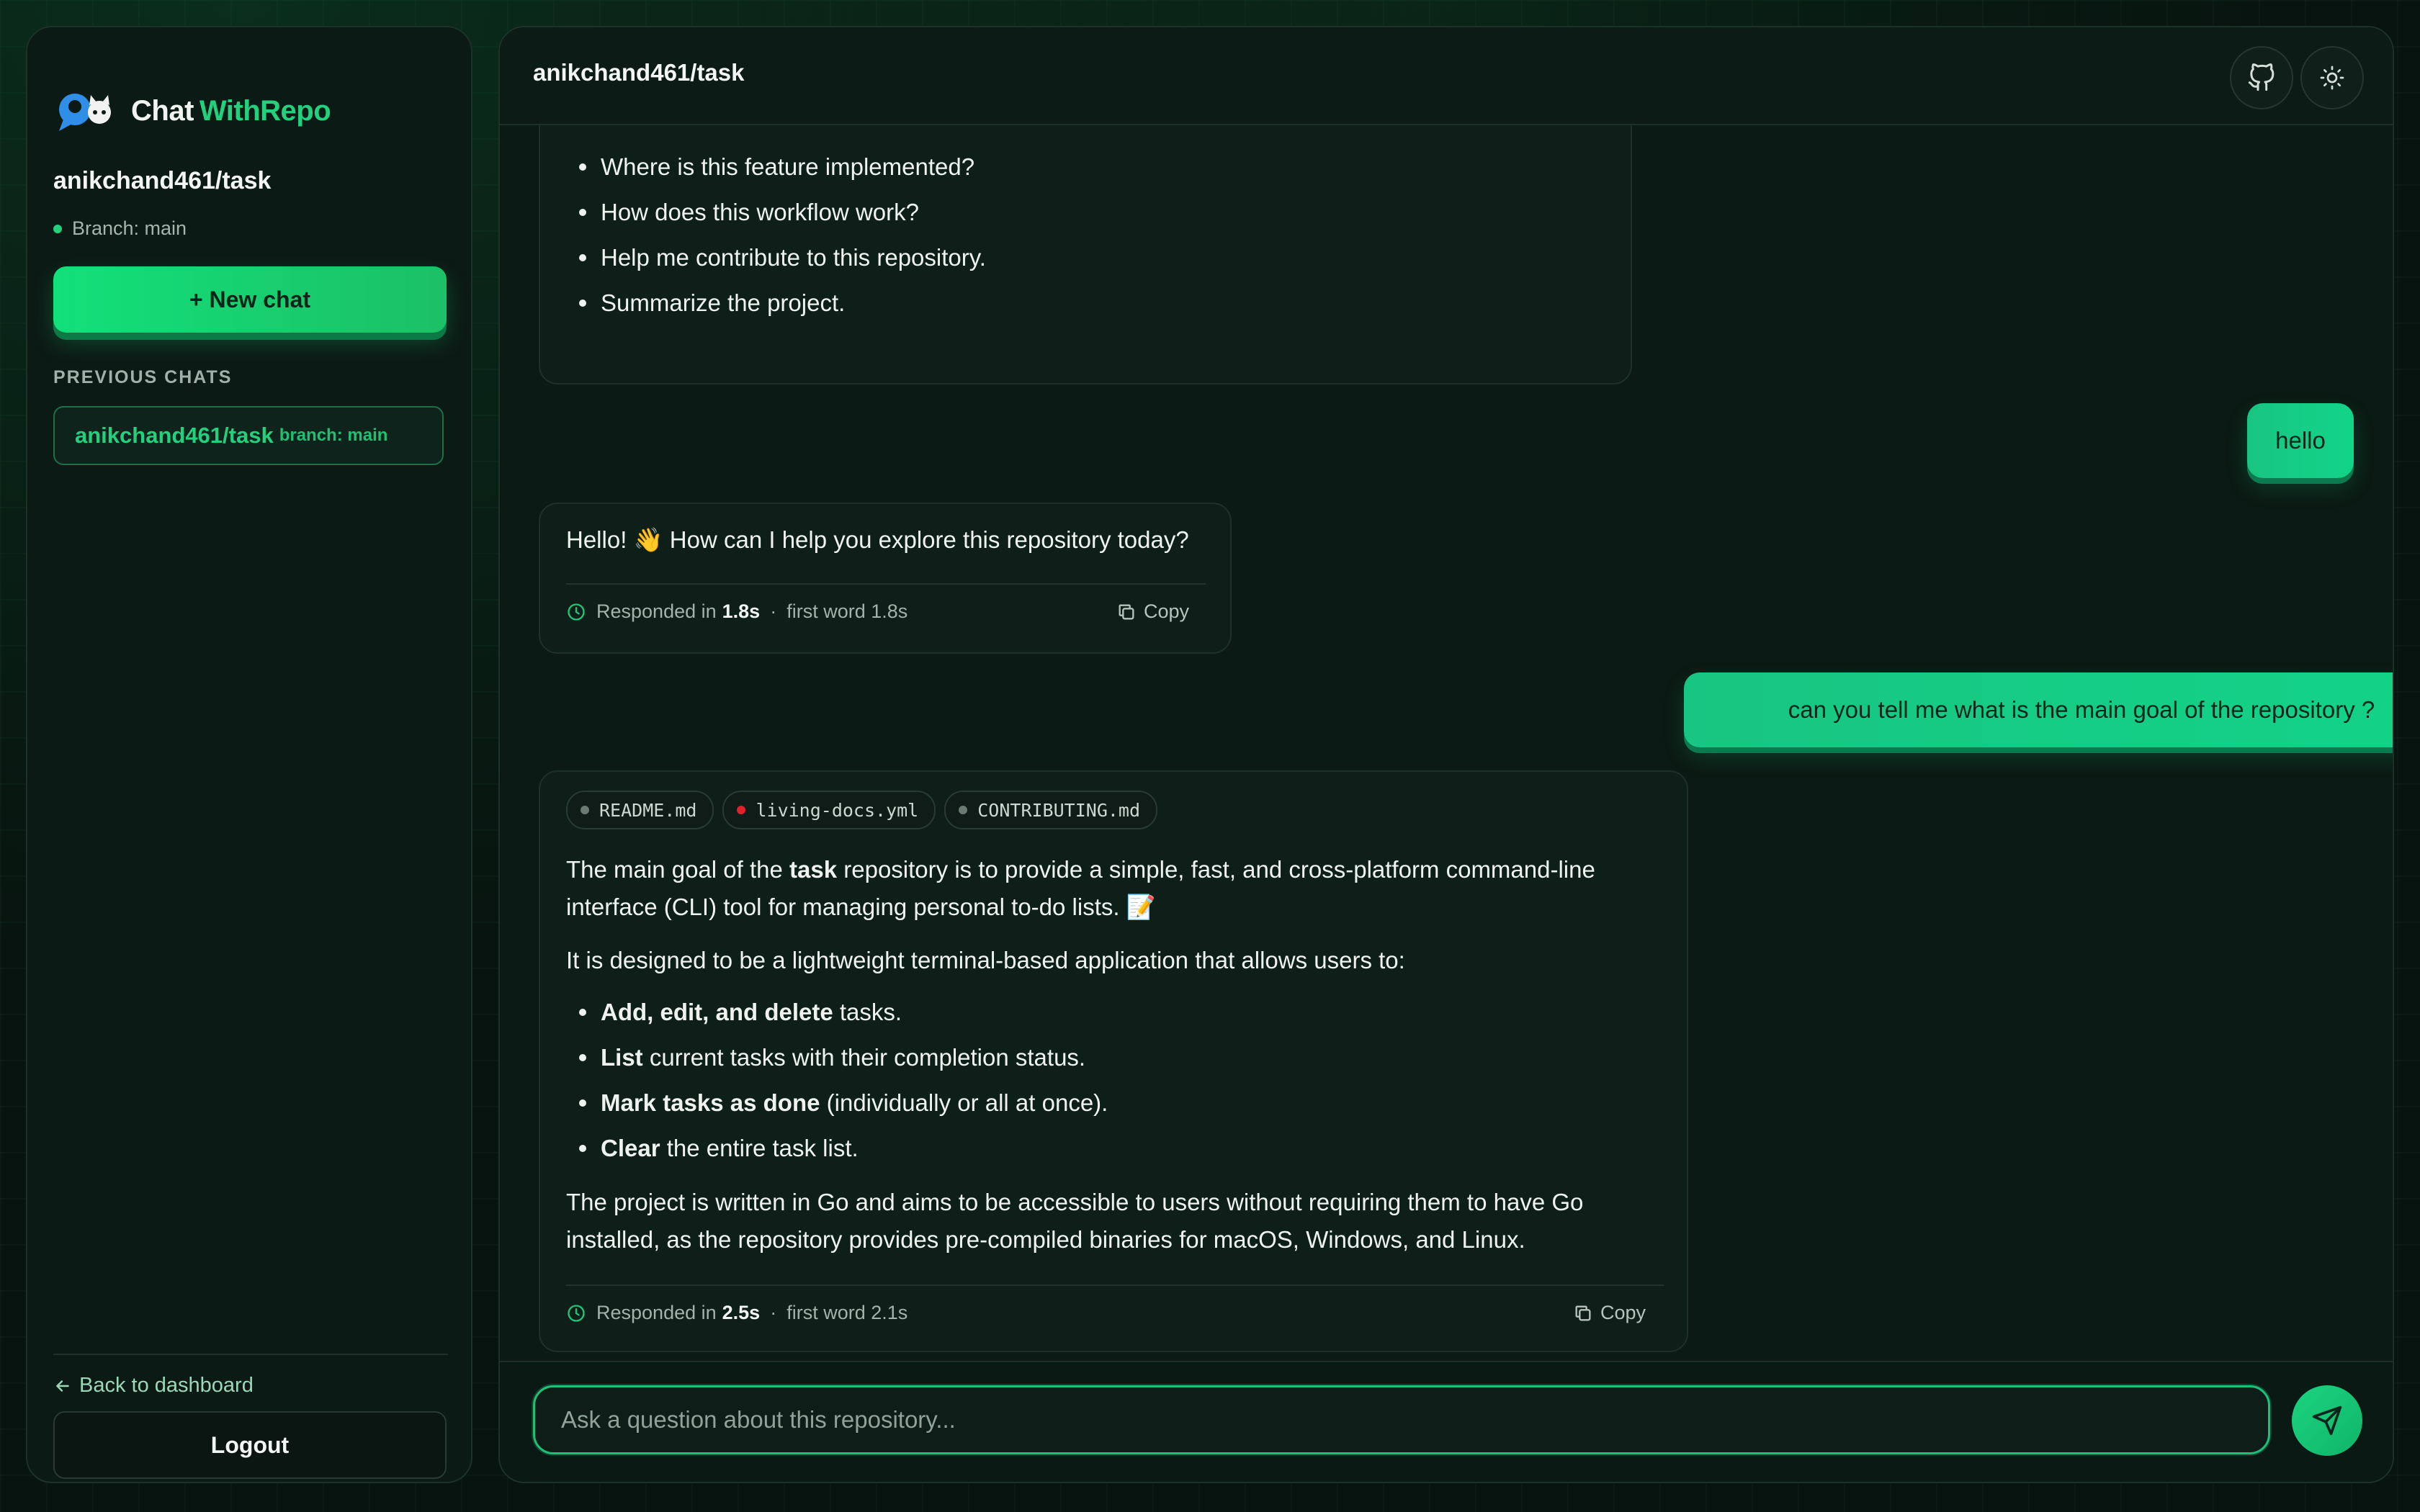 Image resolution: width=2420 pixels, height=1512 pixels. Describe the element at coordinates (710, 1102) in the screenshot. I see `answer-list-bold: Mark tasks as done` at that location.